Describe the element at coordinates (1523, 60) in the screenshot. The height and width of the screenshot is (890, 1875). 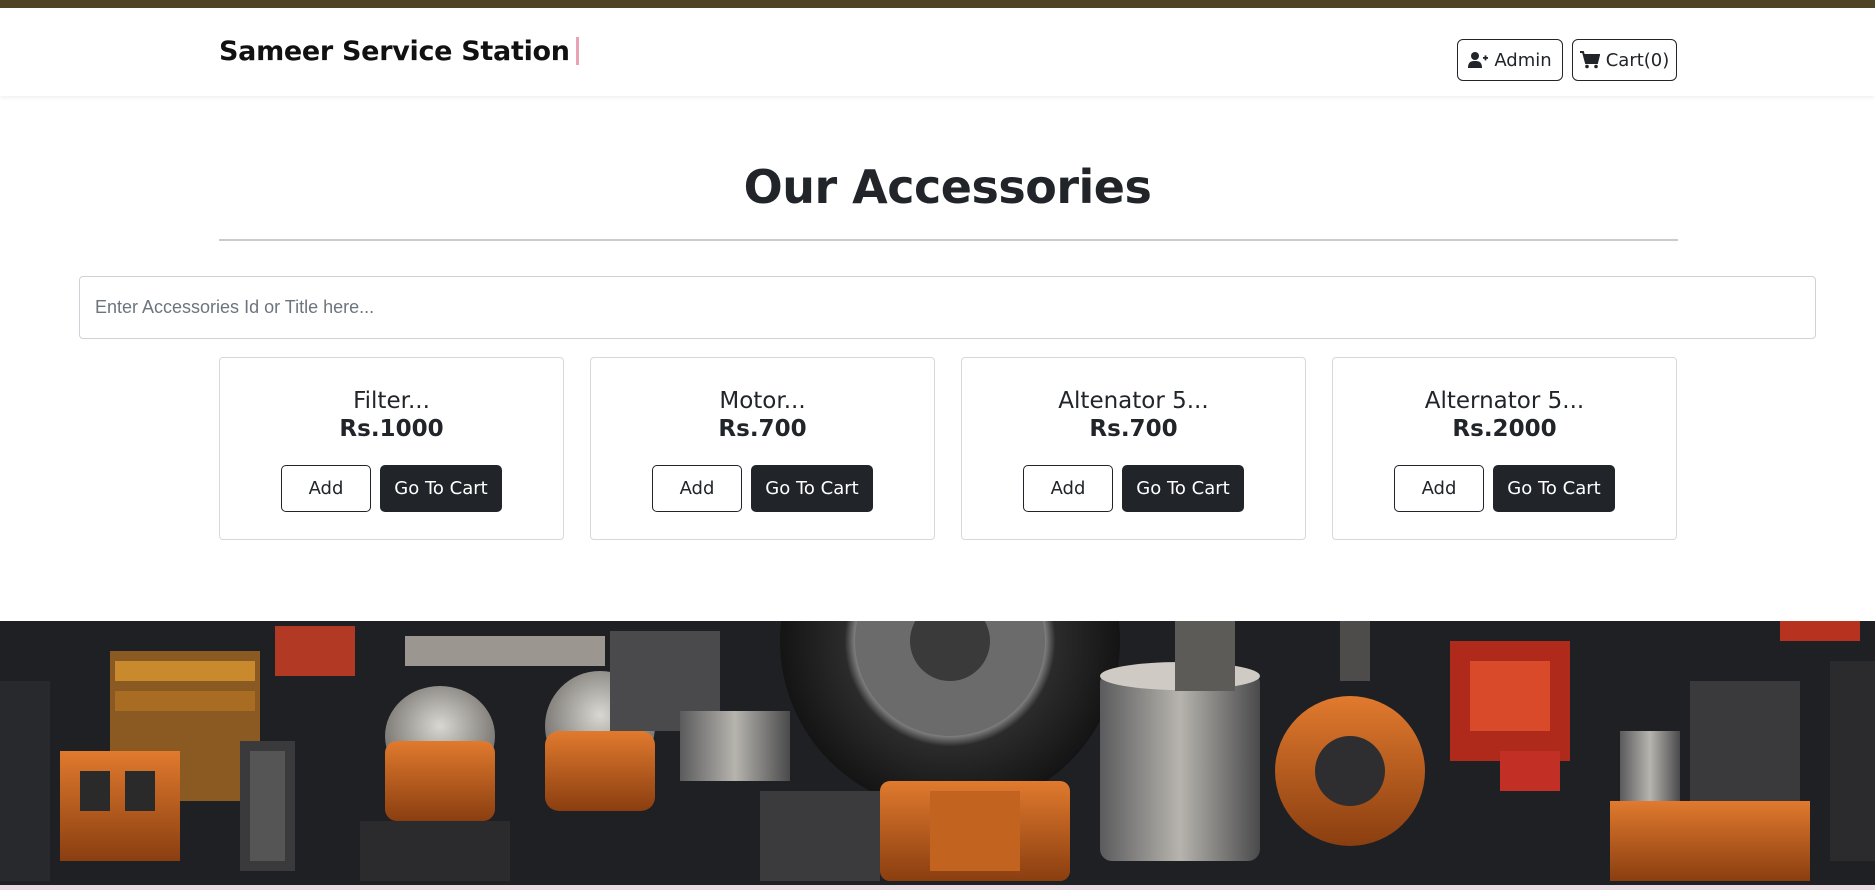
I see `admin-label: Admin` at that location.